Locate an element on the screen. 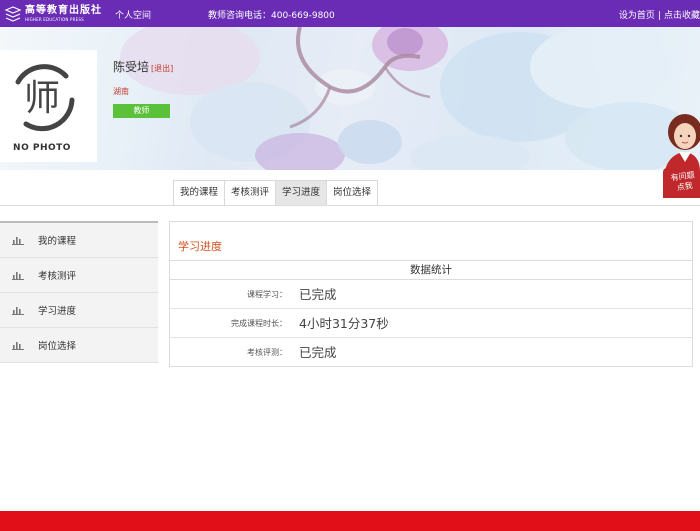 This screenshot has height=531, width=700. tab-position-selection: 岗位选择 is located at coordinates (352, 193).